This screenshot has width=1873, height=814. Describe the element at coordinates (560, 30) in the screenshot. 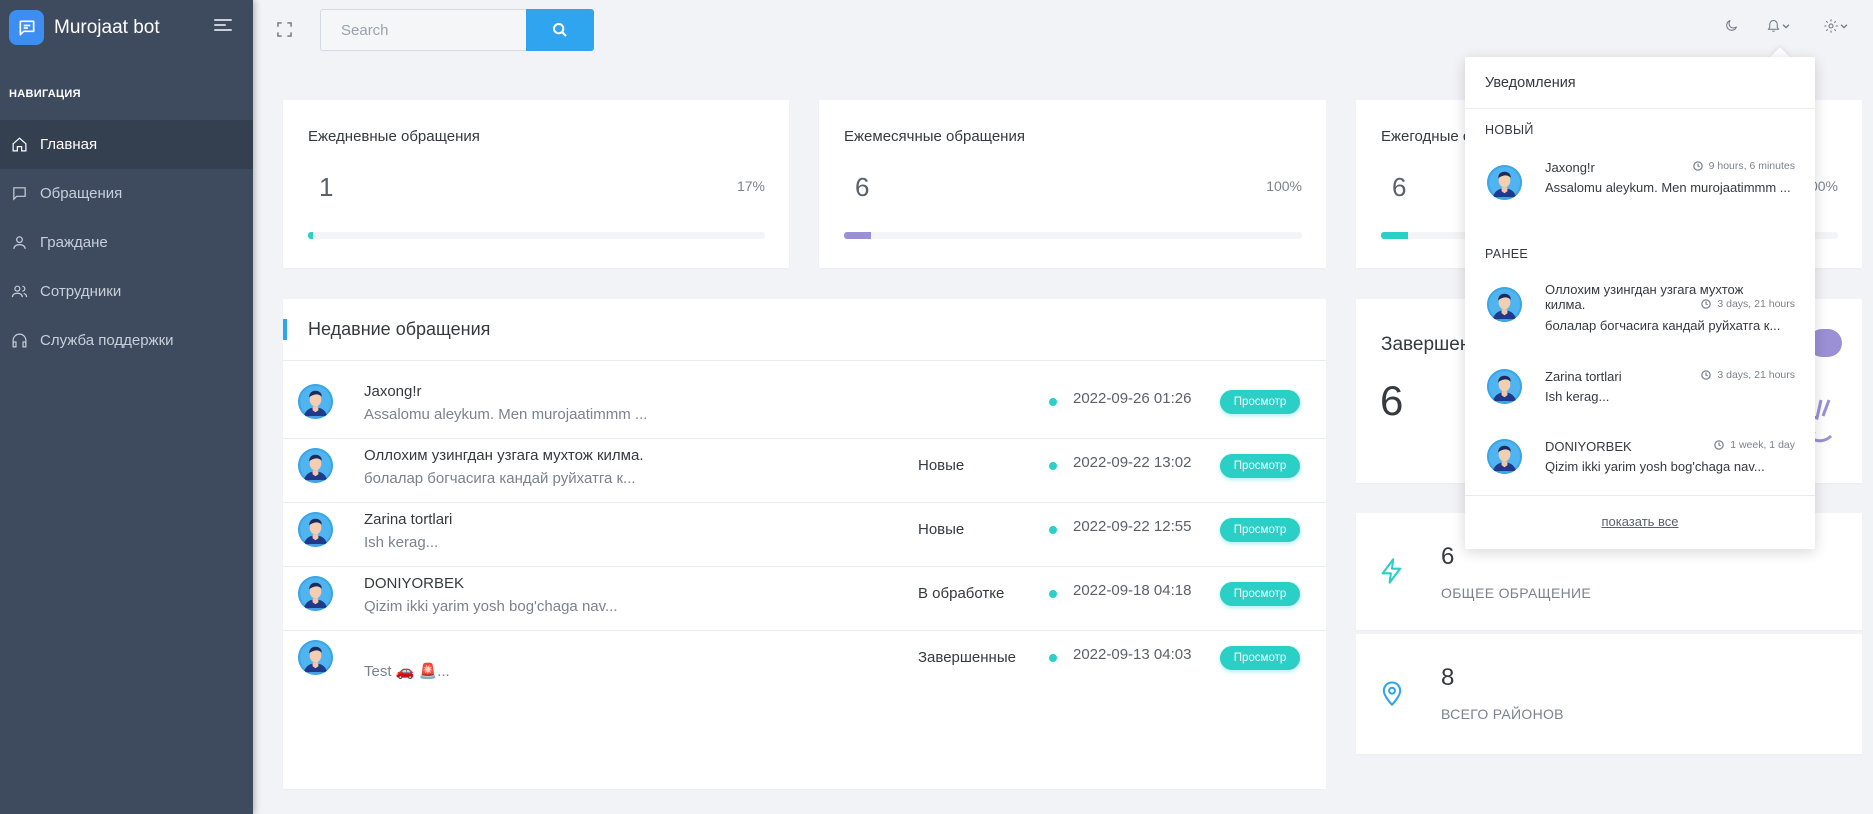

I see `search-button` at that location.